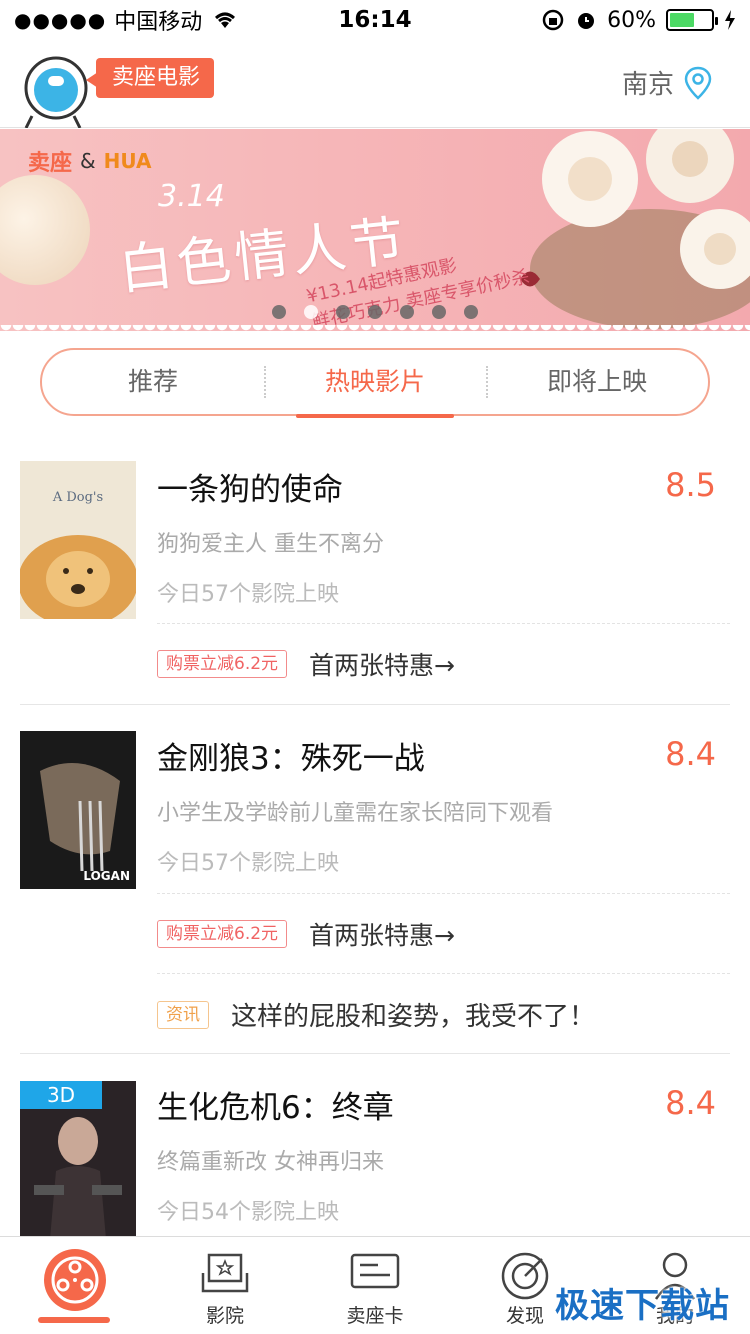 The width and height of the screenshot is (750, 1334). I want to click on film-poster: A Dog's, so click(78, 540).